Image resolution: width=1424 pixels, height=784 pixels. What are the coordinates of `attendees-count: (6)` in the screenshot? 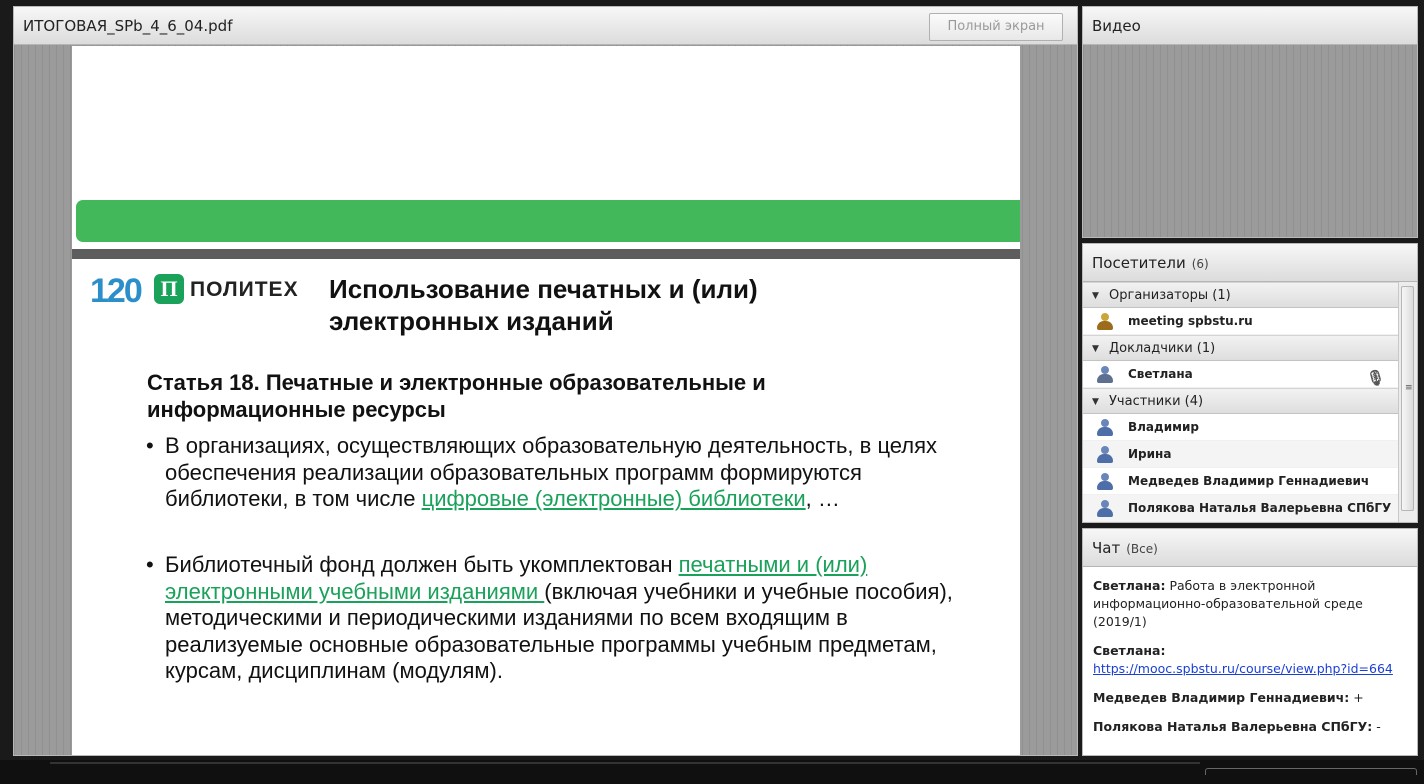 It's located at (1200, 264).